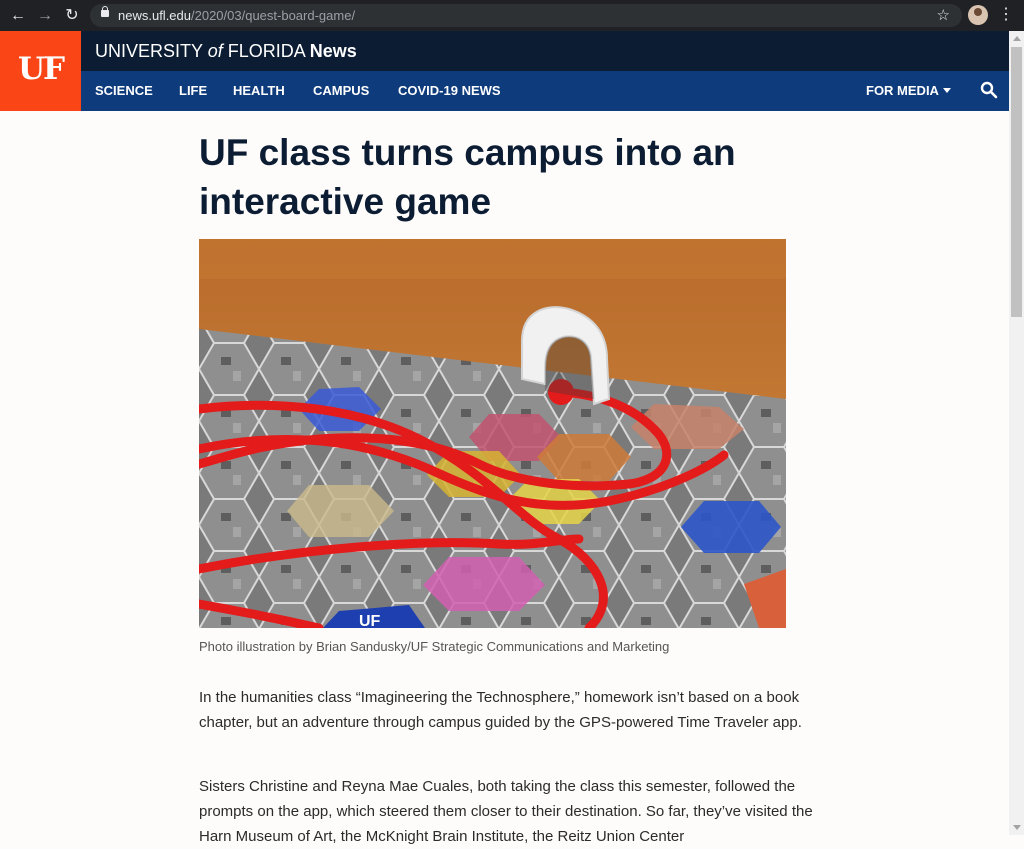 Image resolution: width=1024 pixels, height=849 pixels. What do you see at coordinates (1016, 433) in the screenshot?
I see `page-scrollbar` at bounding box center [1016, 433].